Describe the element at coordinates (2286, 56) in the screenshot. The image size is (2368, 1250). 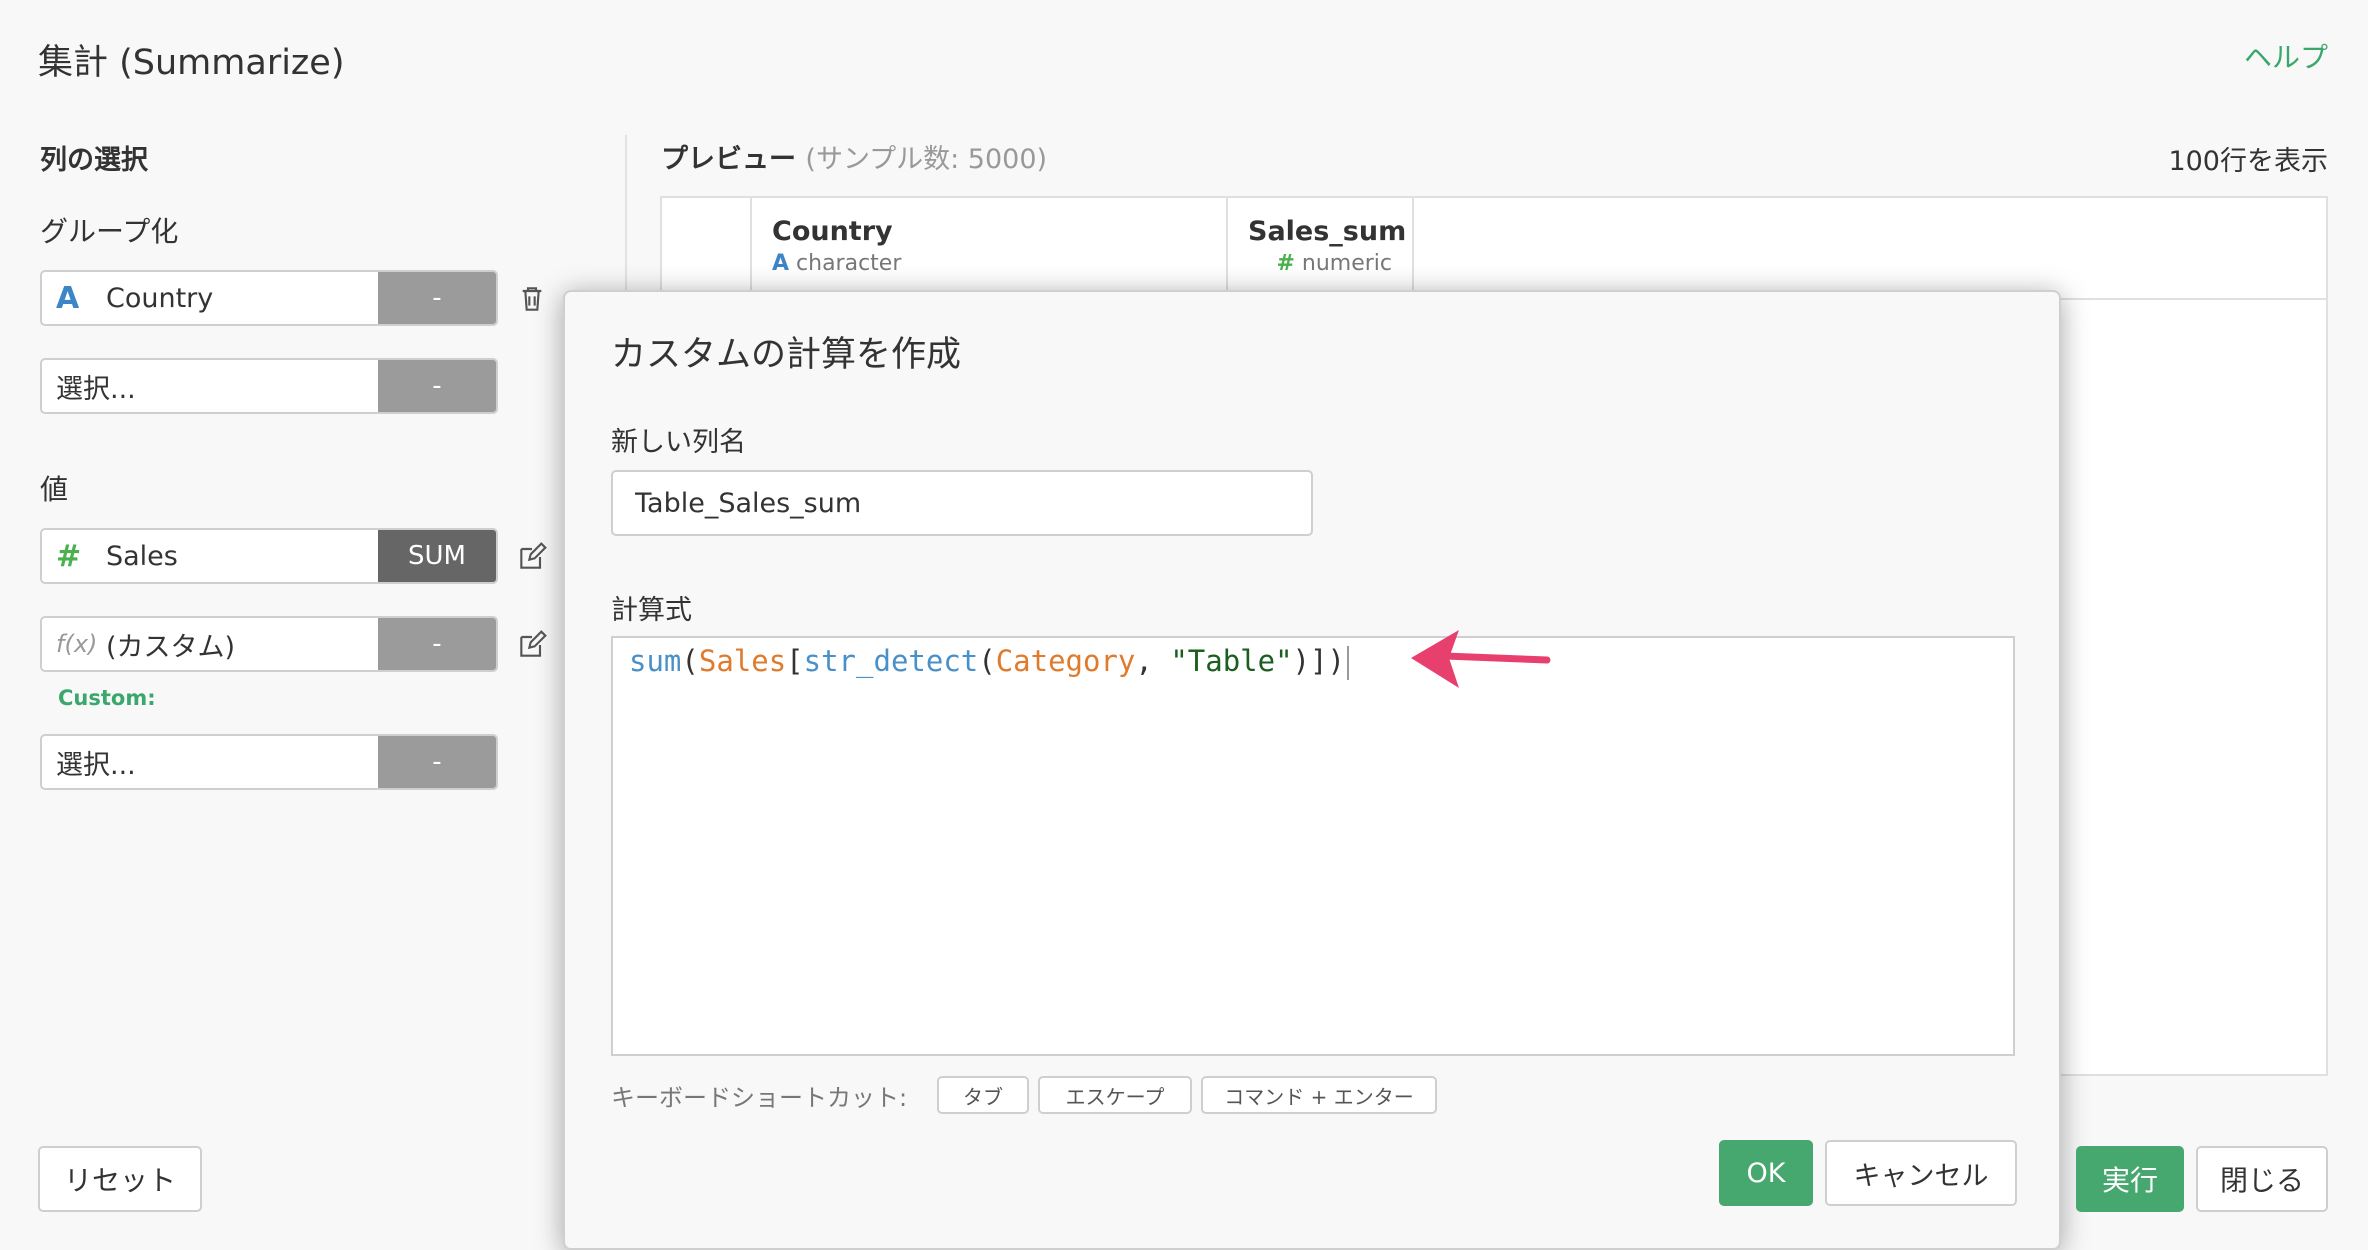
I see `help-link: ヘルプ` at that location.